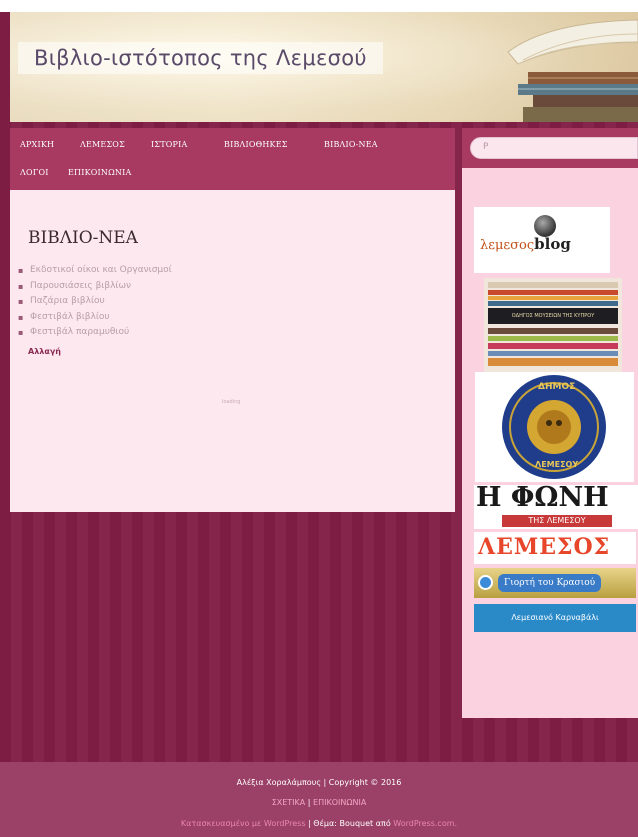 This screenshot has height=837, width=638. I want to click on change-link: Αλλαγή, so click(44, 351).